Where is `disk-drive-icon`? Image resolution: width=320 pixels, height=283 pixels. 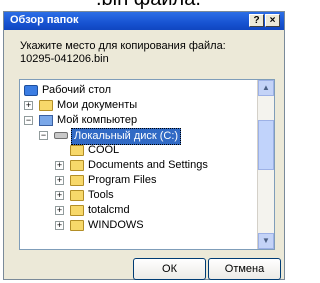 disk-drive-icon is located at coordinates (61, 135).